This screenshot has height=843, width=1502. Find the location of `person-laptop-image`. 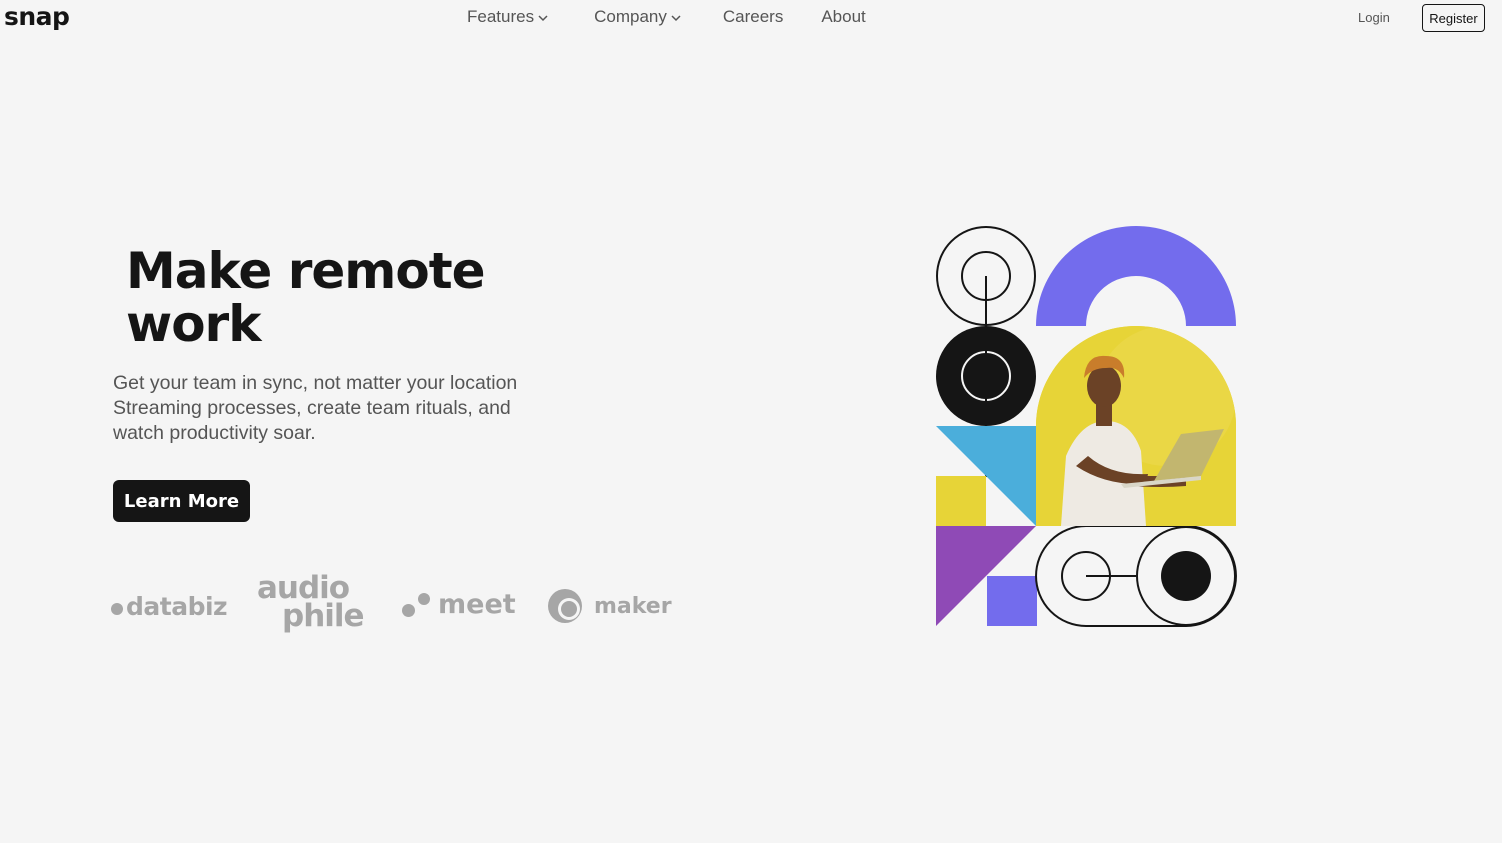

person-laptop-image is located at coordinates (1136, 426).